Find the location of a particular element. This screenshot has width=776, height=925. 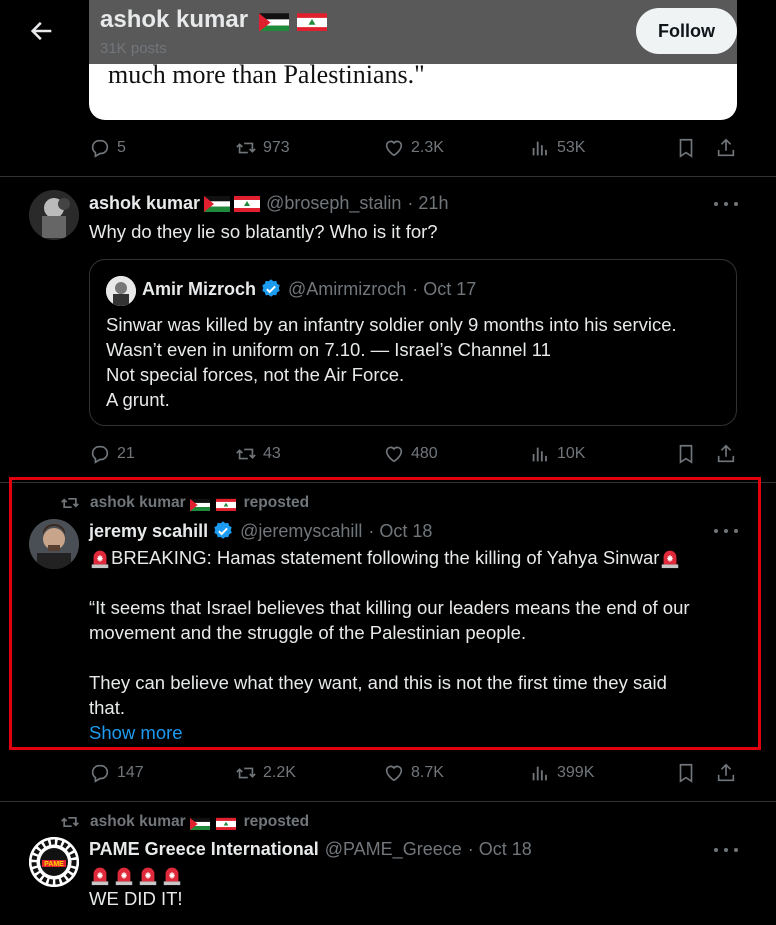

follow-button: Follow is located at coordinates (686, 31).